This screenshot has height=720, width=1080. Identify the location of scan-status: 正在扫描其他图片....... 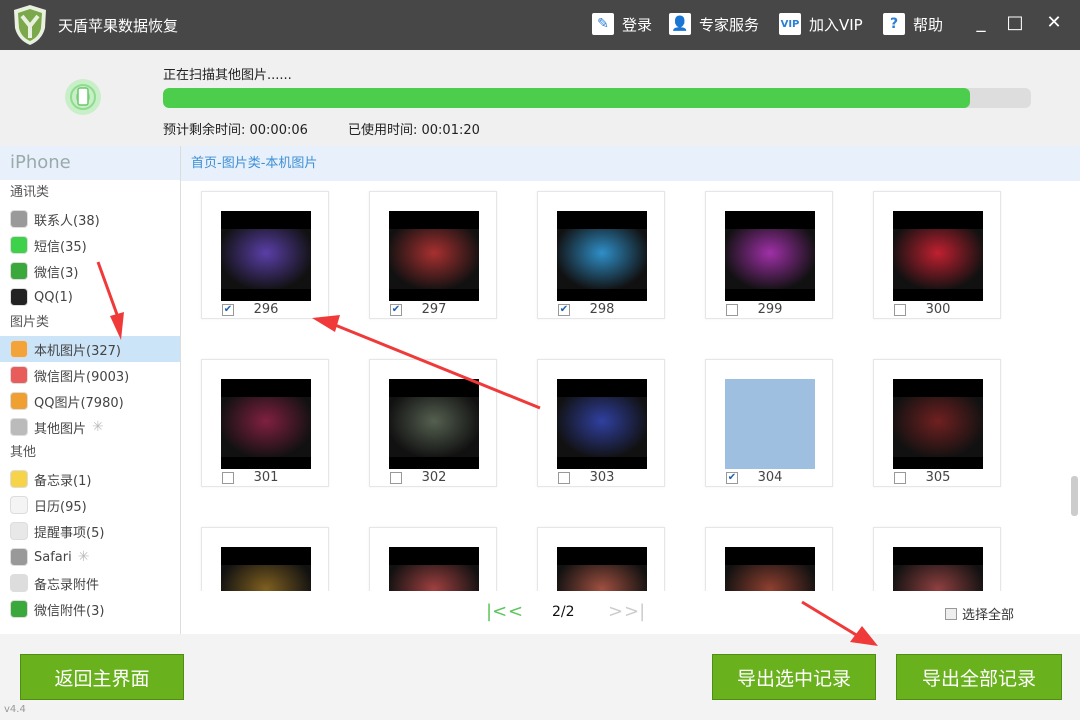
(227, 75).